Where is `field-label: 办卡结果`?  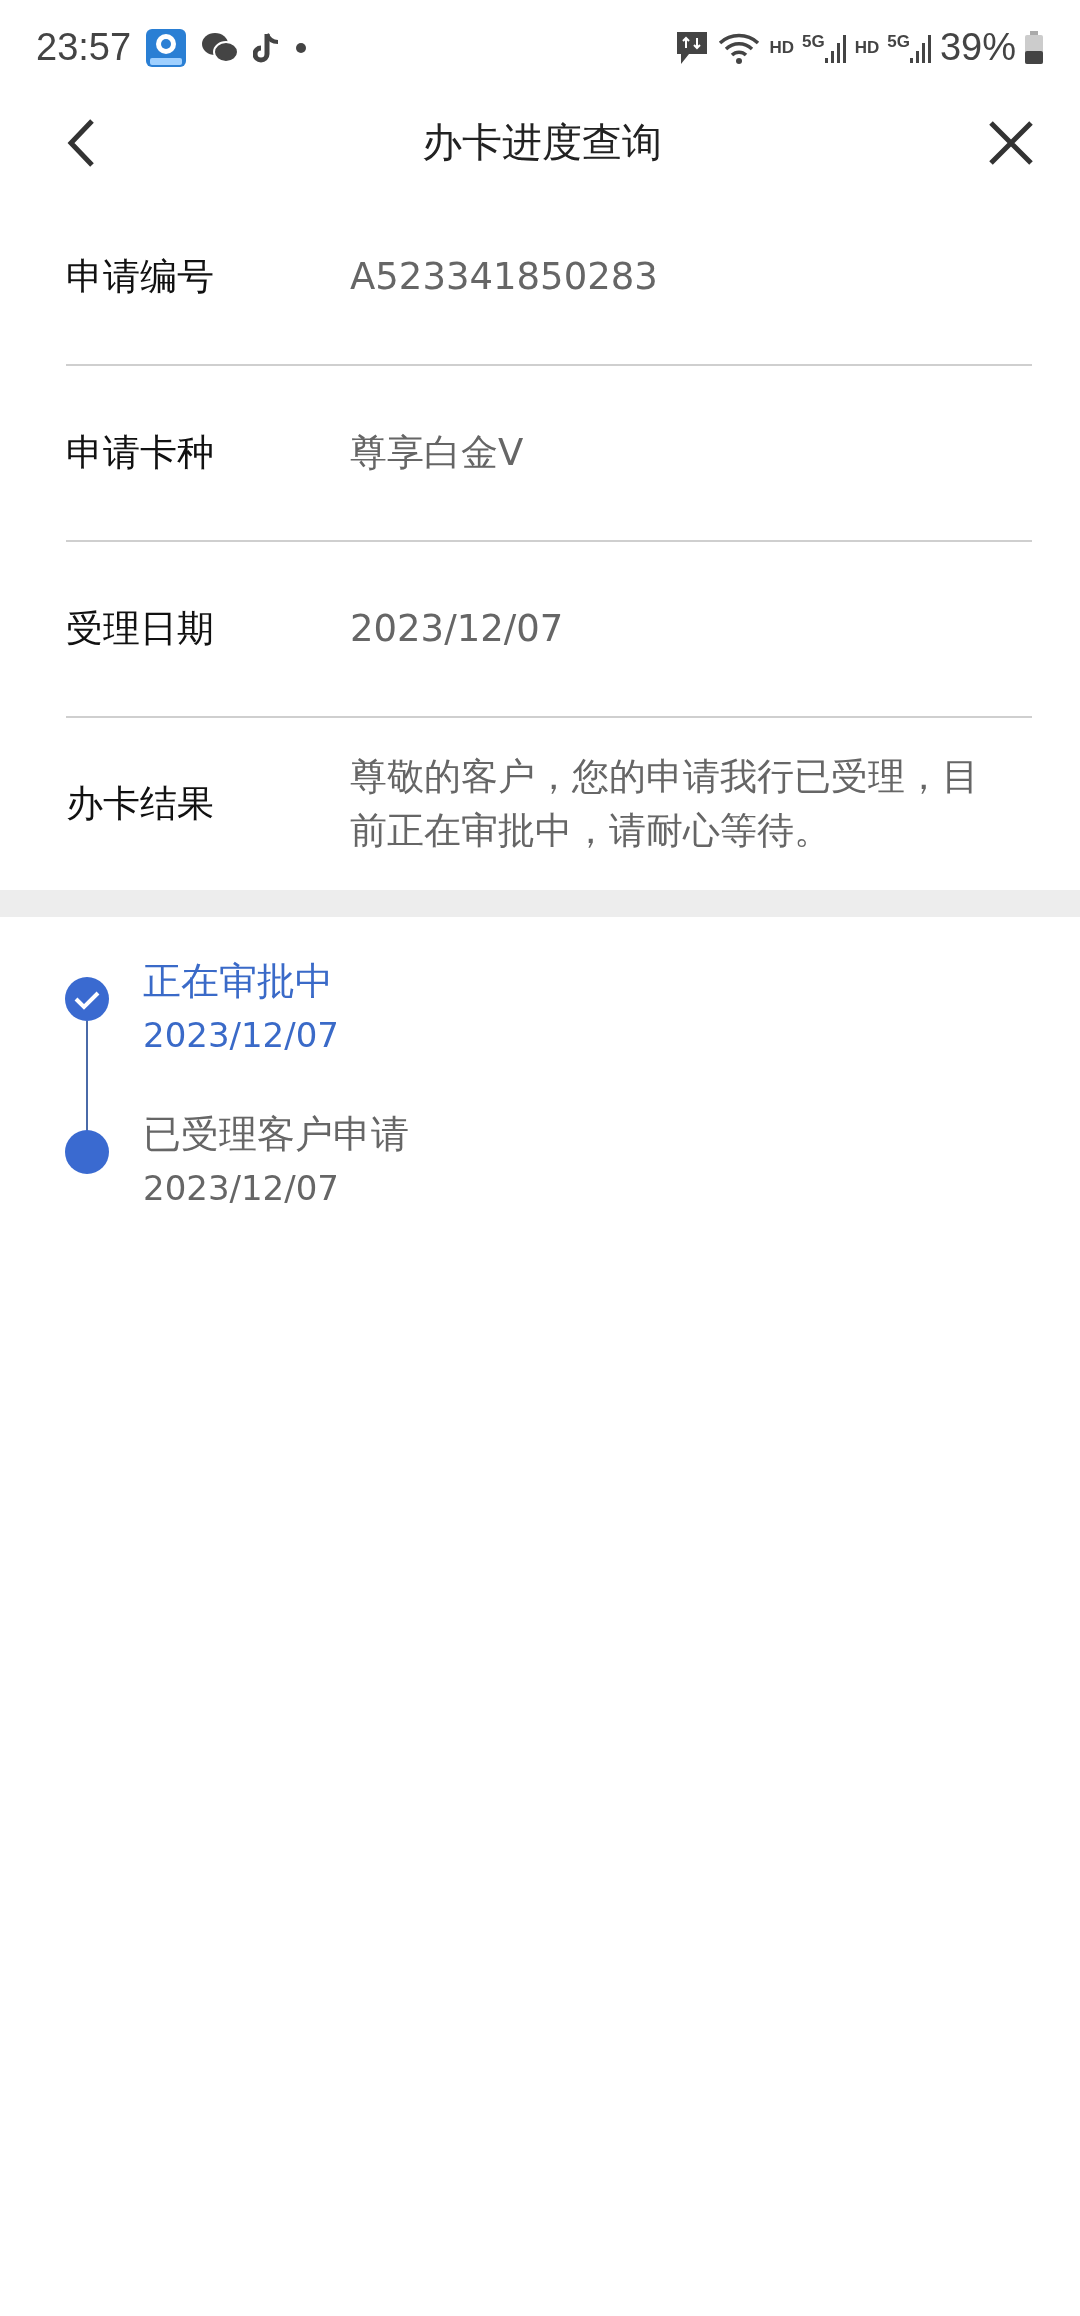
field-label: 办卡结果 is located at coordinates (140, 804).